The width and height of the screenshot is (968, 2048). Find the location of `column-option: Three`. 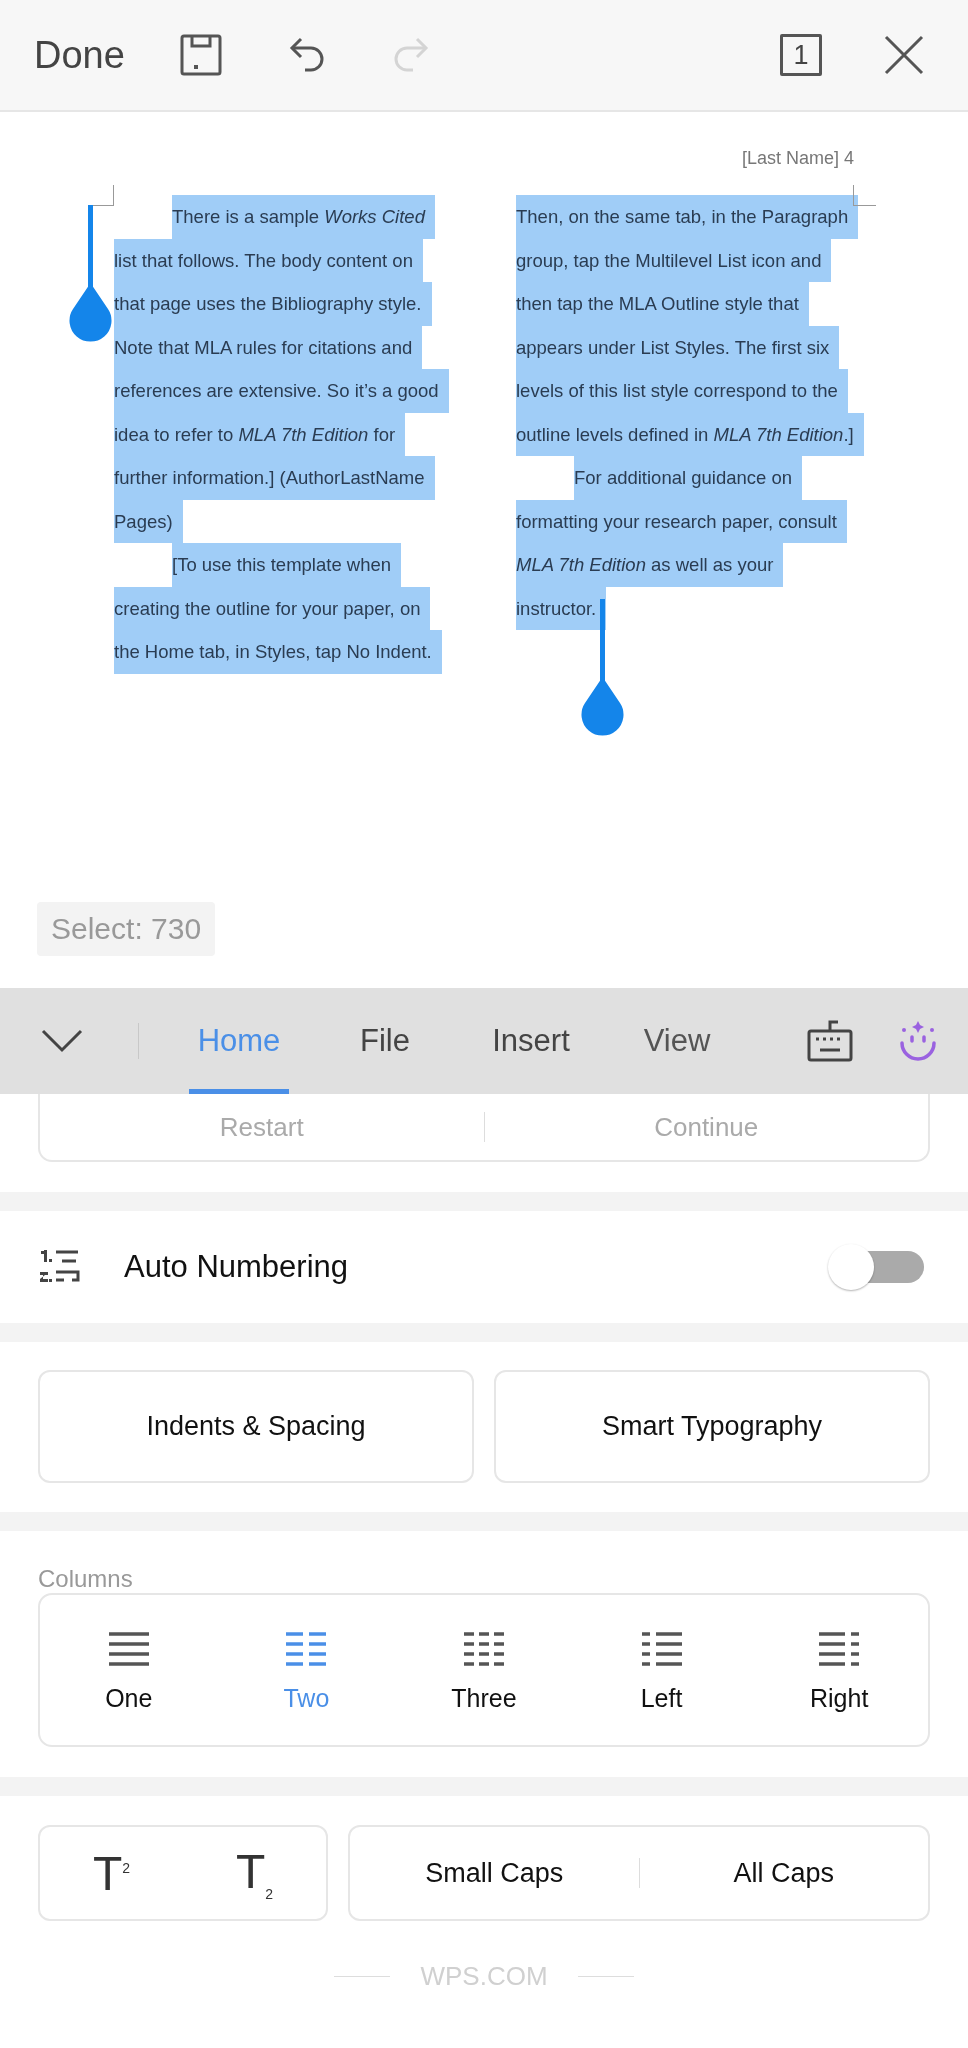

column-option: Three is located at coordinates (484, 1670).